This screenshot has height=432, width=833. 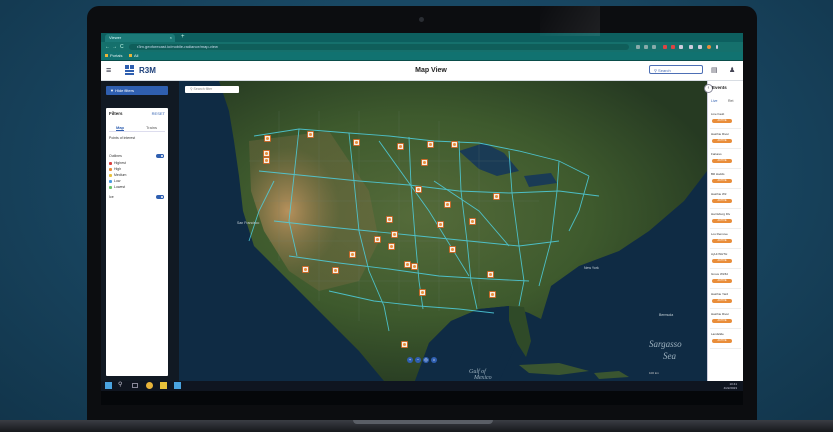 I want to click on tab-close-icon: ×, so click(x=171, y=38).